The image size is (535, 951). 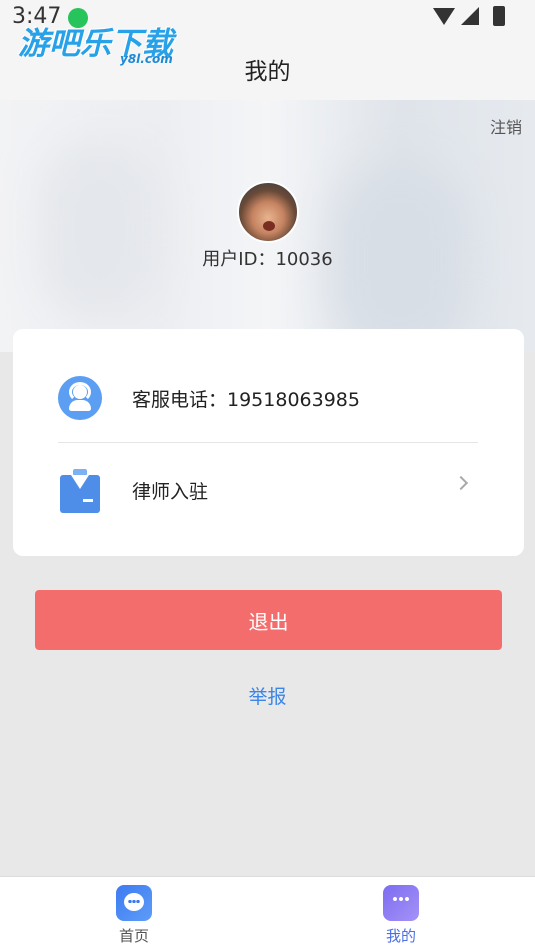 I want to click on signal-icon, so click(x=470, y=16).